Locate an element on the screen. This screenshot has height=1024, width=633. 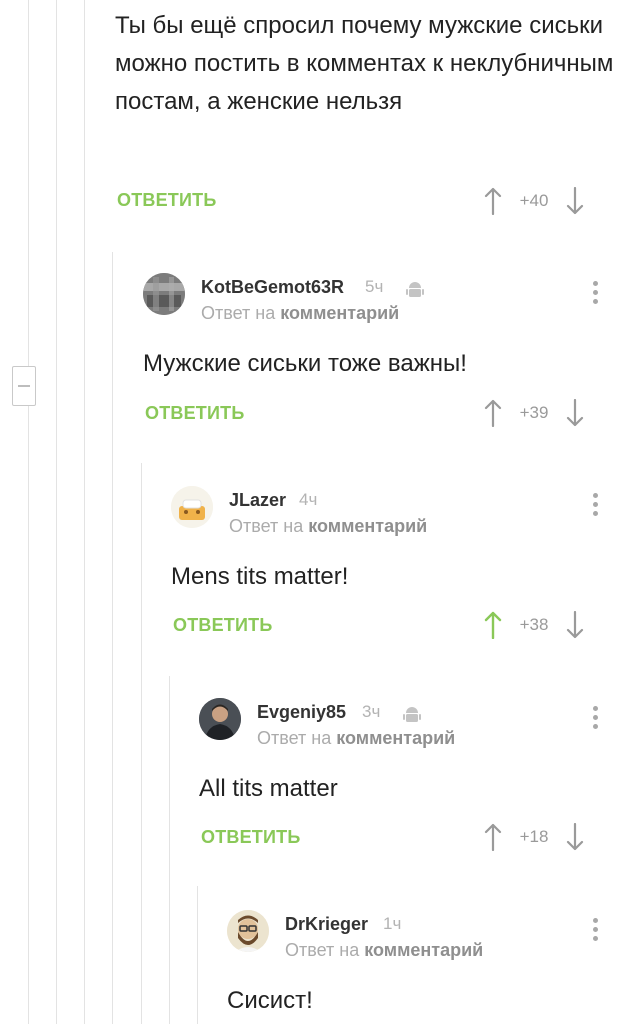
comment-header: Evgeniy85 3ч Ответ на комментарий is located at coordinates (405, 726).